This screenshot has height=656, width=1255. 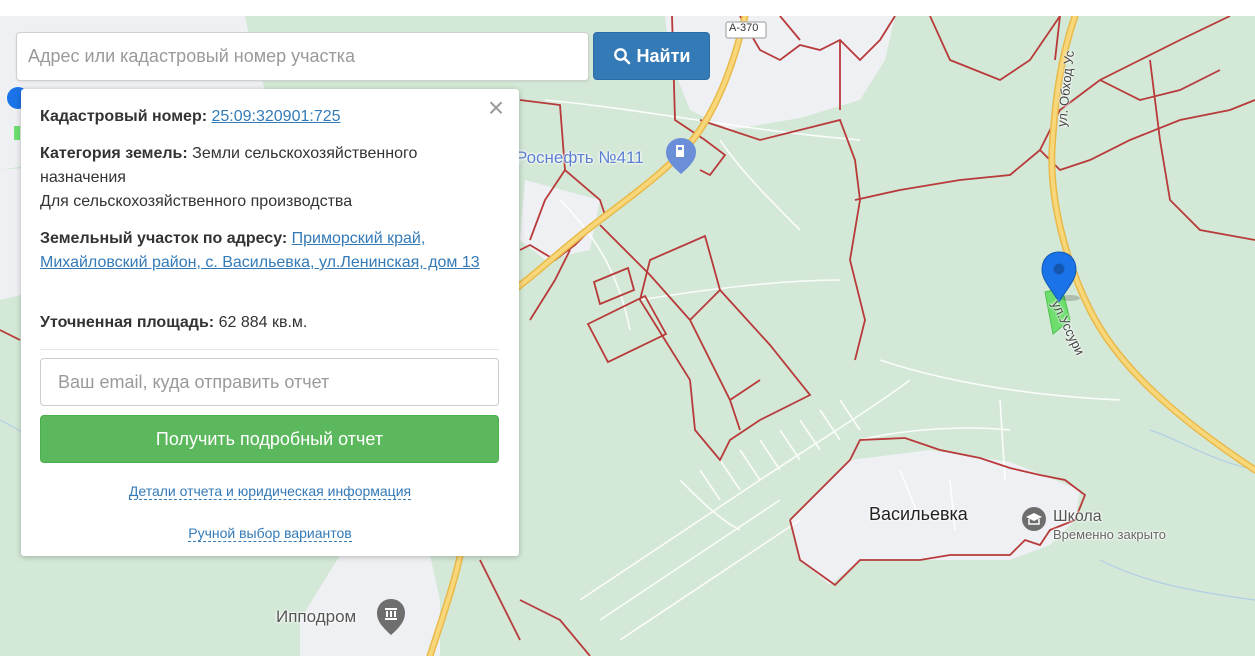 What do you see at coordinates (164, 238) in the screenshot?
I see `address-label: Земельный участок по адресу:` at bounding box center [164, 238].